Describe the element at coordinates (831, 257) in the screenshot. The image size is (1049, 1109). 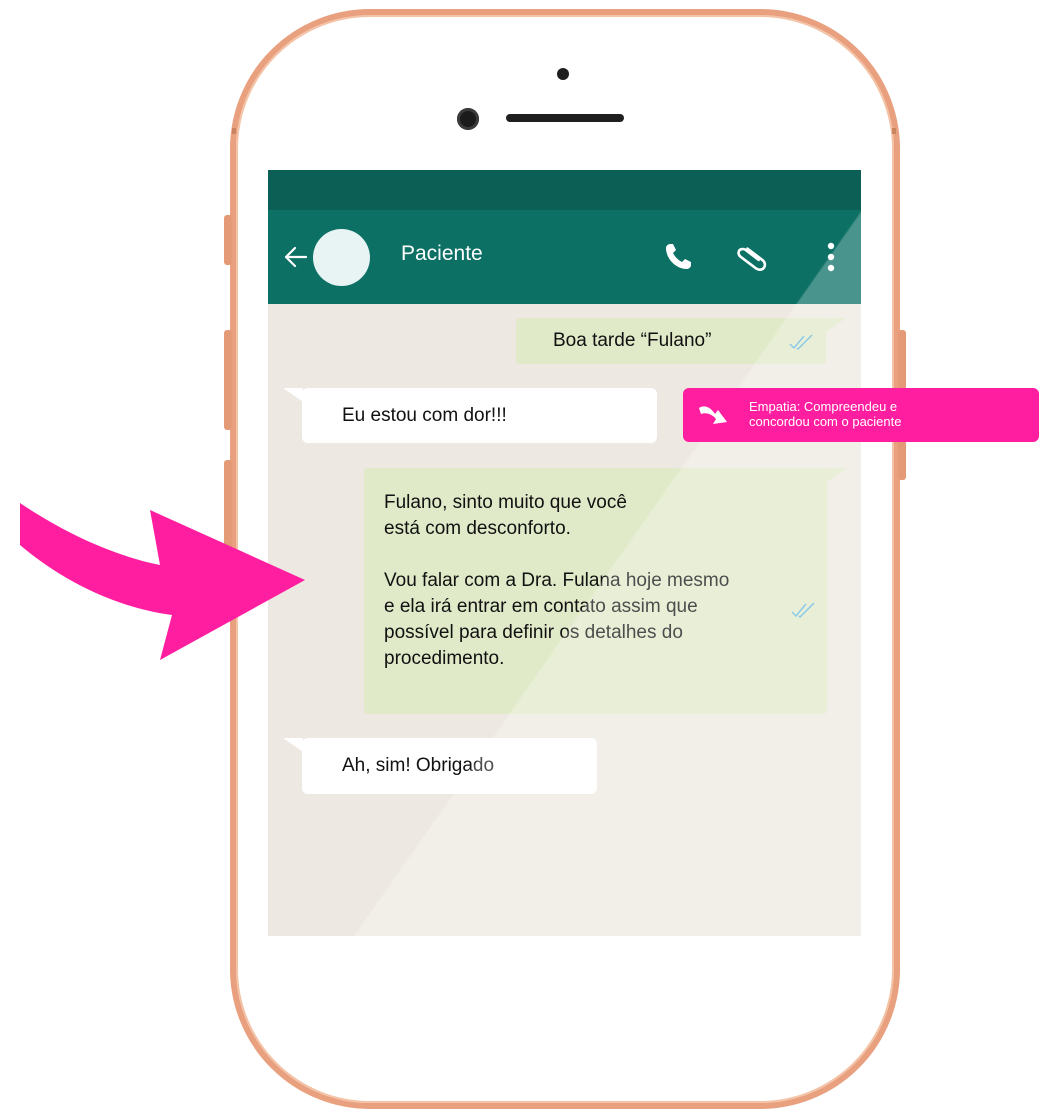
I see `more-vertical-icon` at that location.